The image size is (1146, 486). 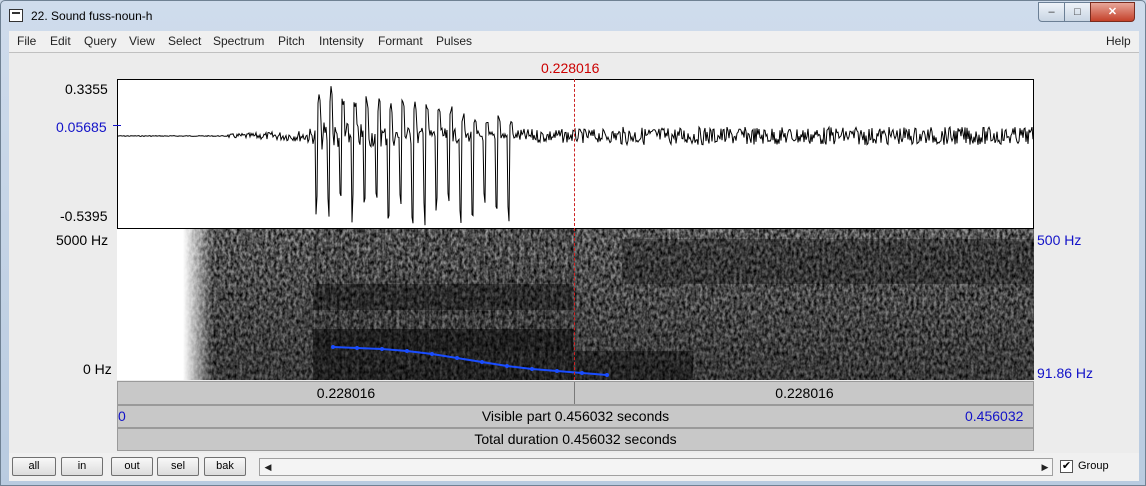 I want to click on left-part-label: 0.228016, so click(x=346, y=393).